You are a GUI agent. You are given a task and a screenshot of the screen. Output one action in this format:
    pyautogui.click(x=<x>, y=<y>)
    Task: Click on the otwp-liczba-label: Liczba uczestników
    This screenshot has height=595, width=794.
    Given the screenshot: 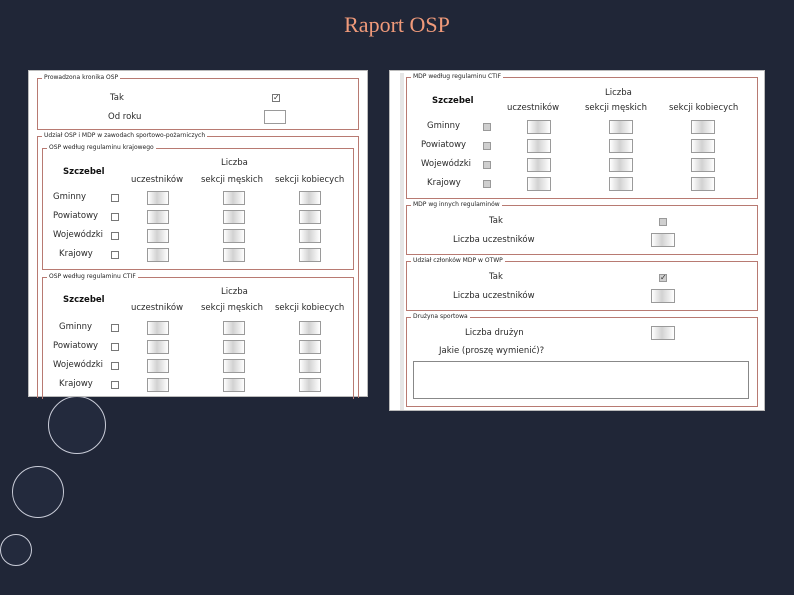 What is the action you would take?
    pyautogui.click(x=494, y=296)
    